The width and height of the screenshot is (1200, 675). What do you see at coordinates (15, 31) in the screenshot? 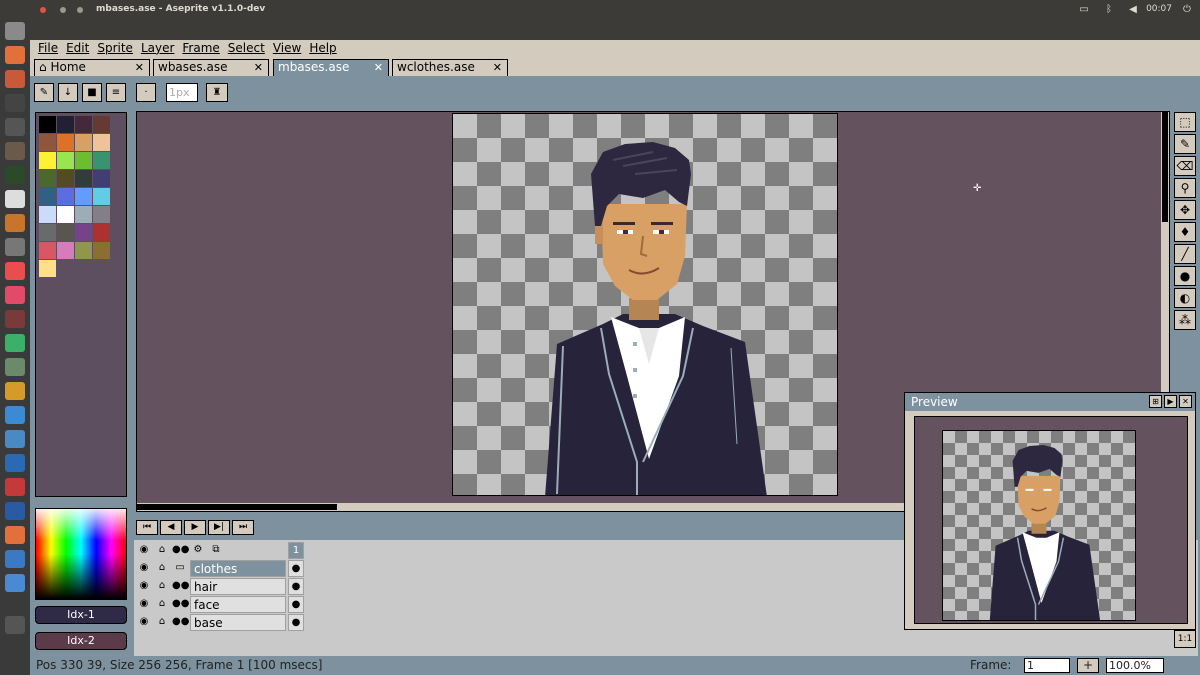
I see `dash-icon` at bounding box center [15, 31].